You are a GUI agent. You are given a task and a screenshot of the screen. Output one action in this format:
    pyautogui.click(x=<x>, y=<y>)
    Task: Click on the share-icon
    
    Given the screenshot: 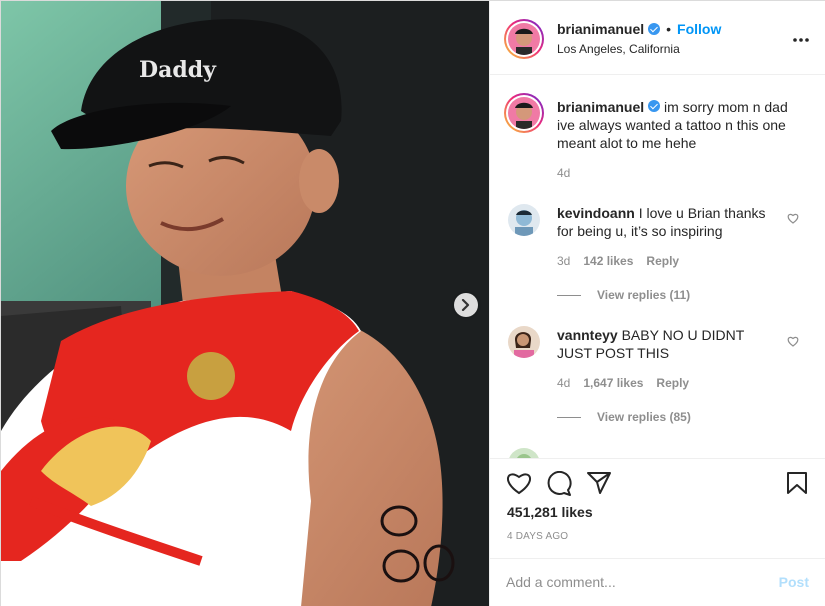 What is the action you would take?
    pyautogui.click(x=599, y=483)
    